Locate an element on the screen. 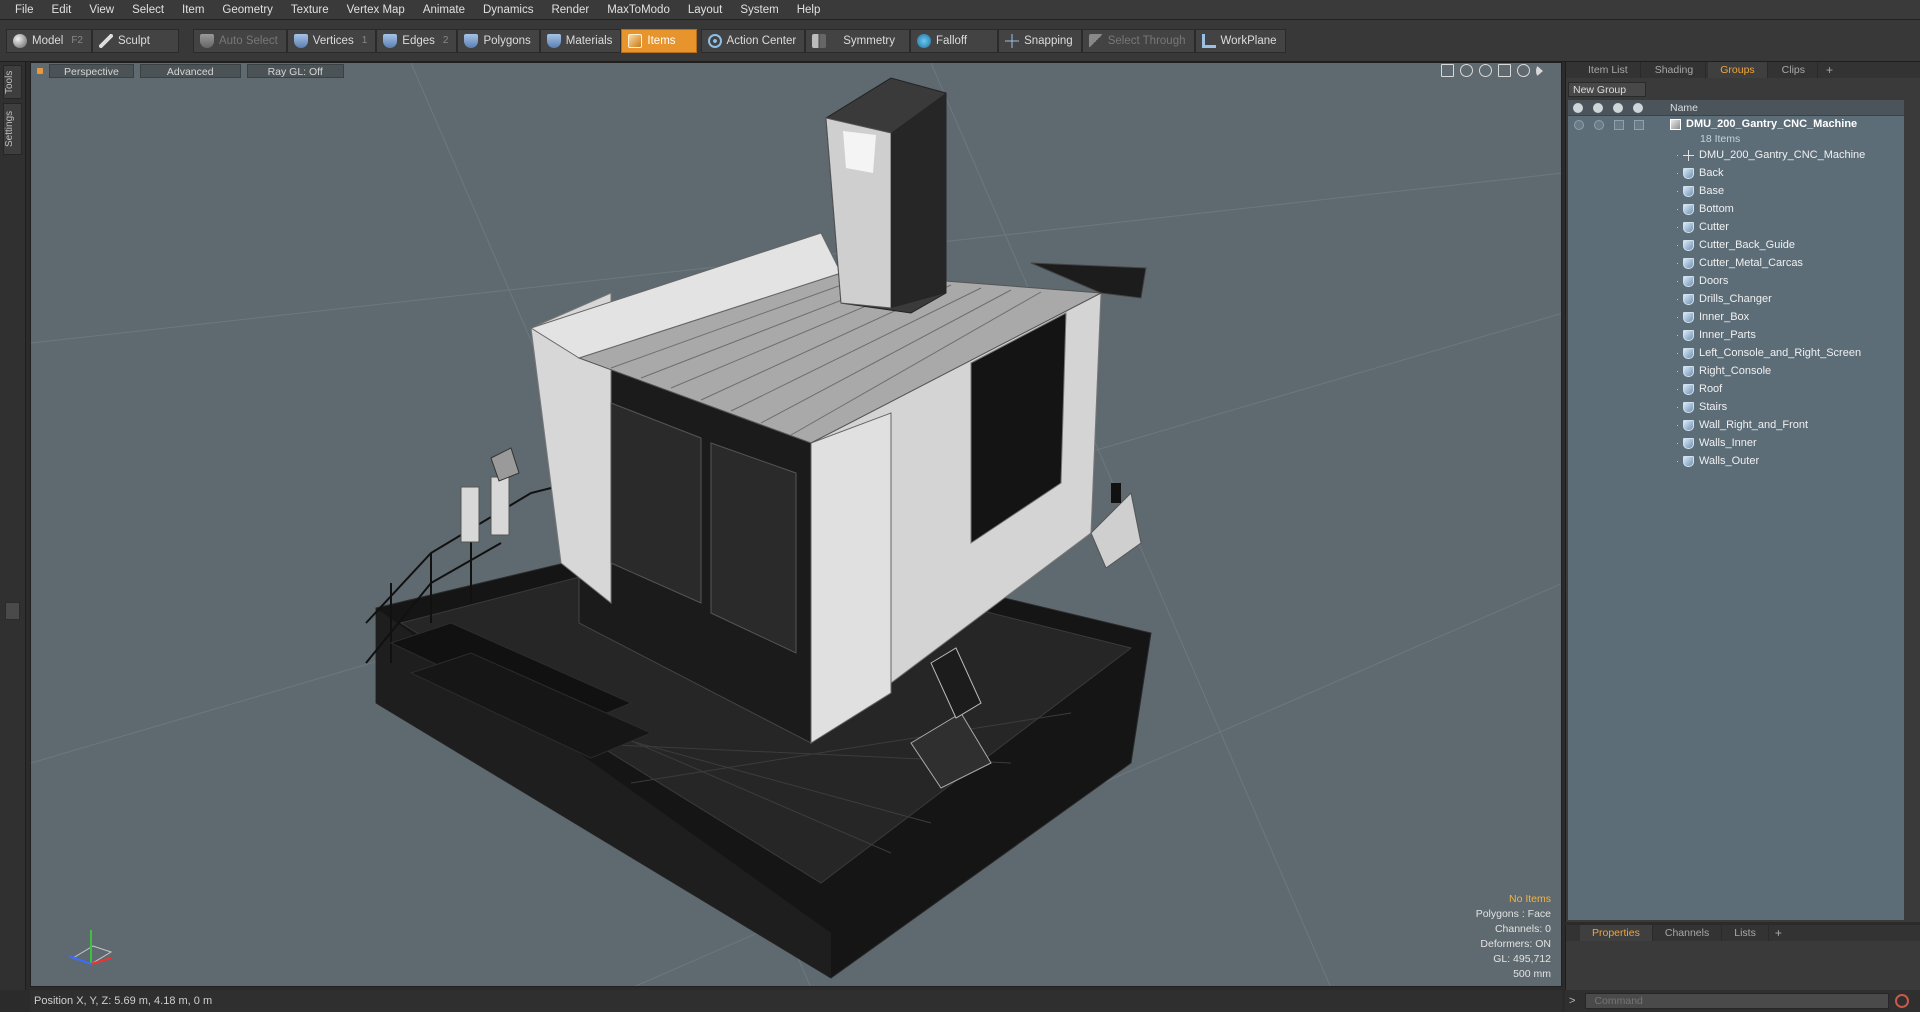 The image size is (1920, 1012). add-tab-button: + is located at coordinates (1829, 70).